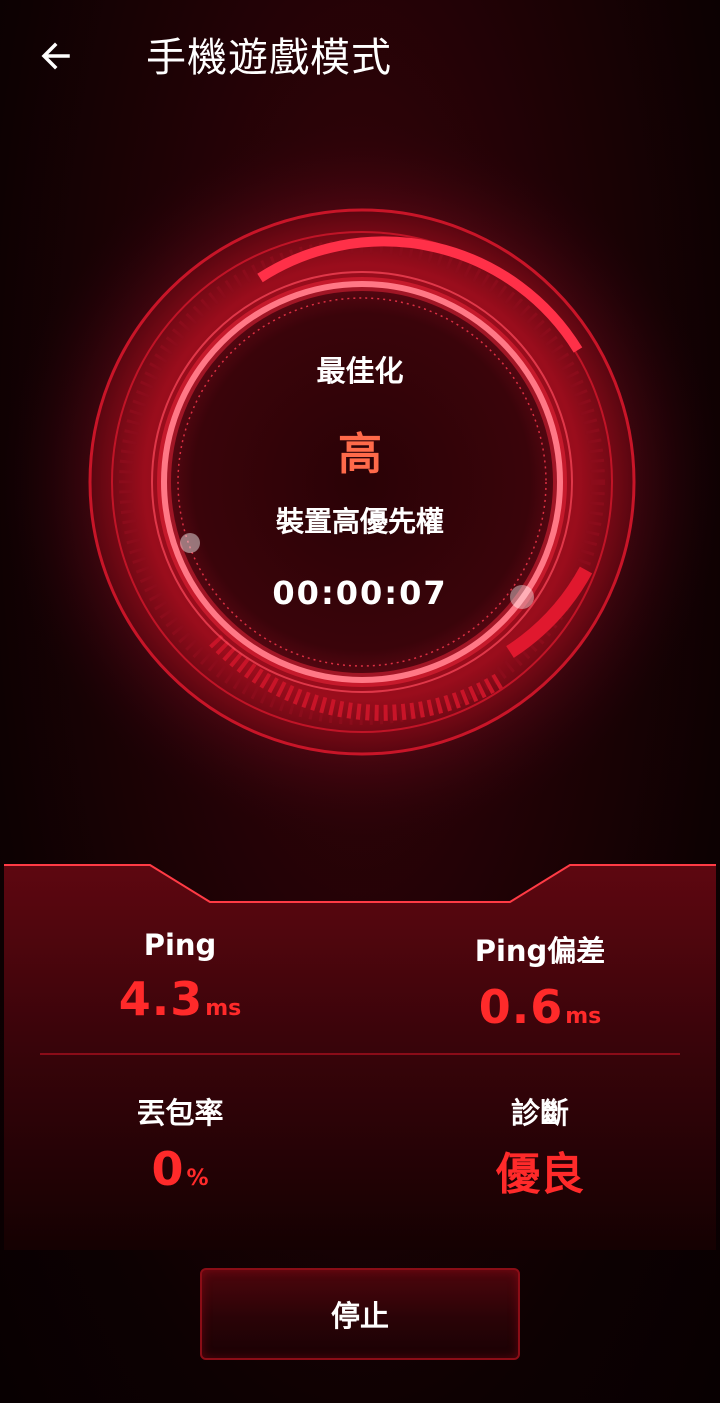 This screenshot has height=1403, width=720. What do you see at coordinates (521, 1007) in the screenshot?
I see `ping-deviation-value: 0.6` at bounding box center [521, 1007].